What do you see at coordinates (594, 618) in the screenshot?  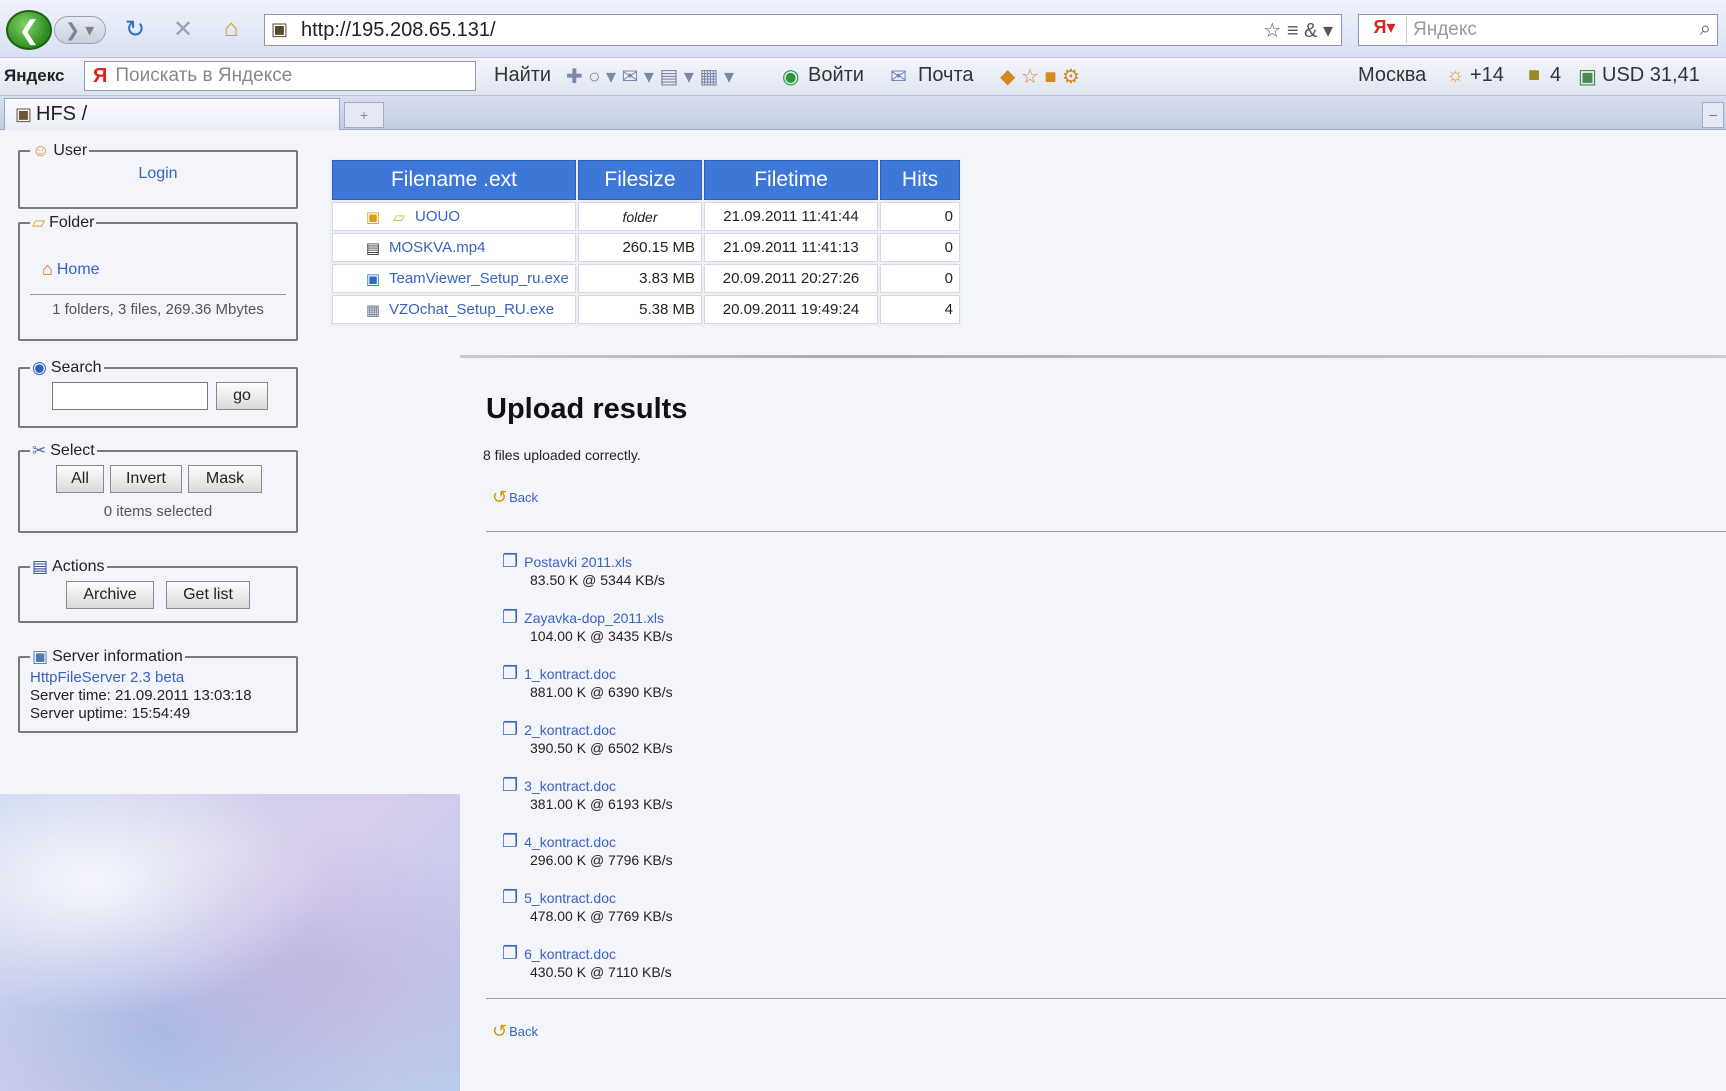 I see `uploaded-file-link: Zayavka-dop_2011.xls` at bounding box center [594, 618].